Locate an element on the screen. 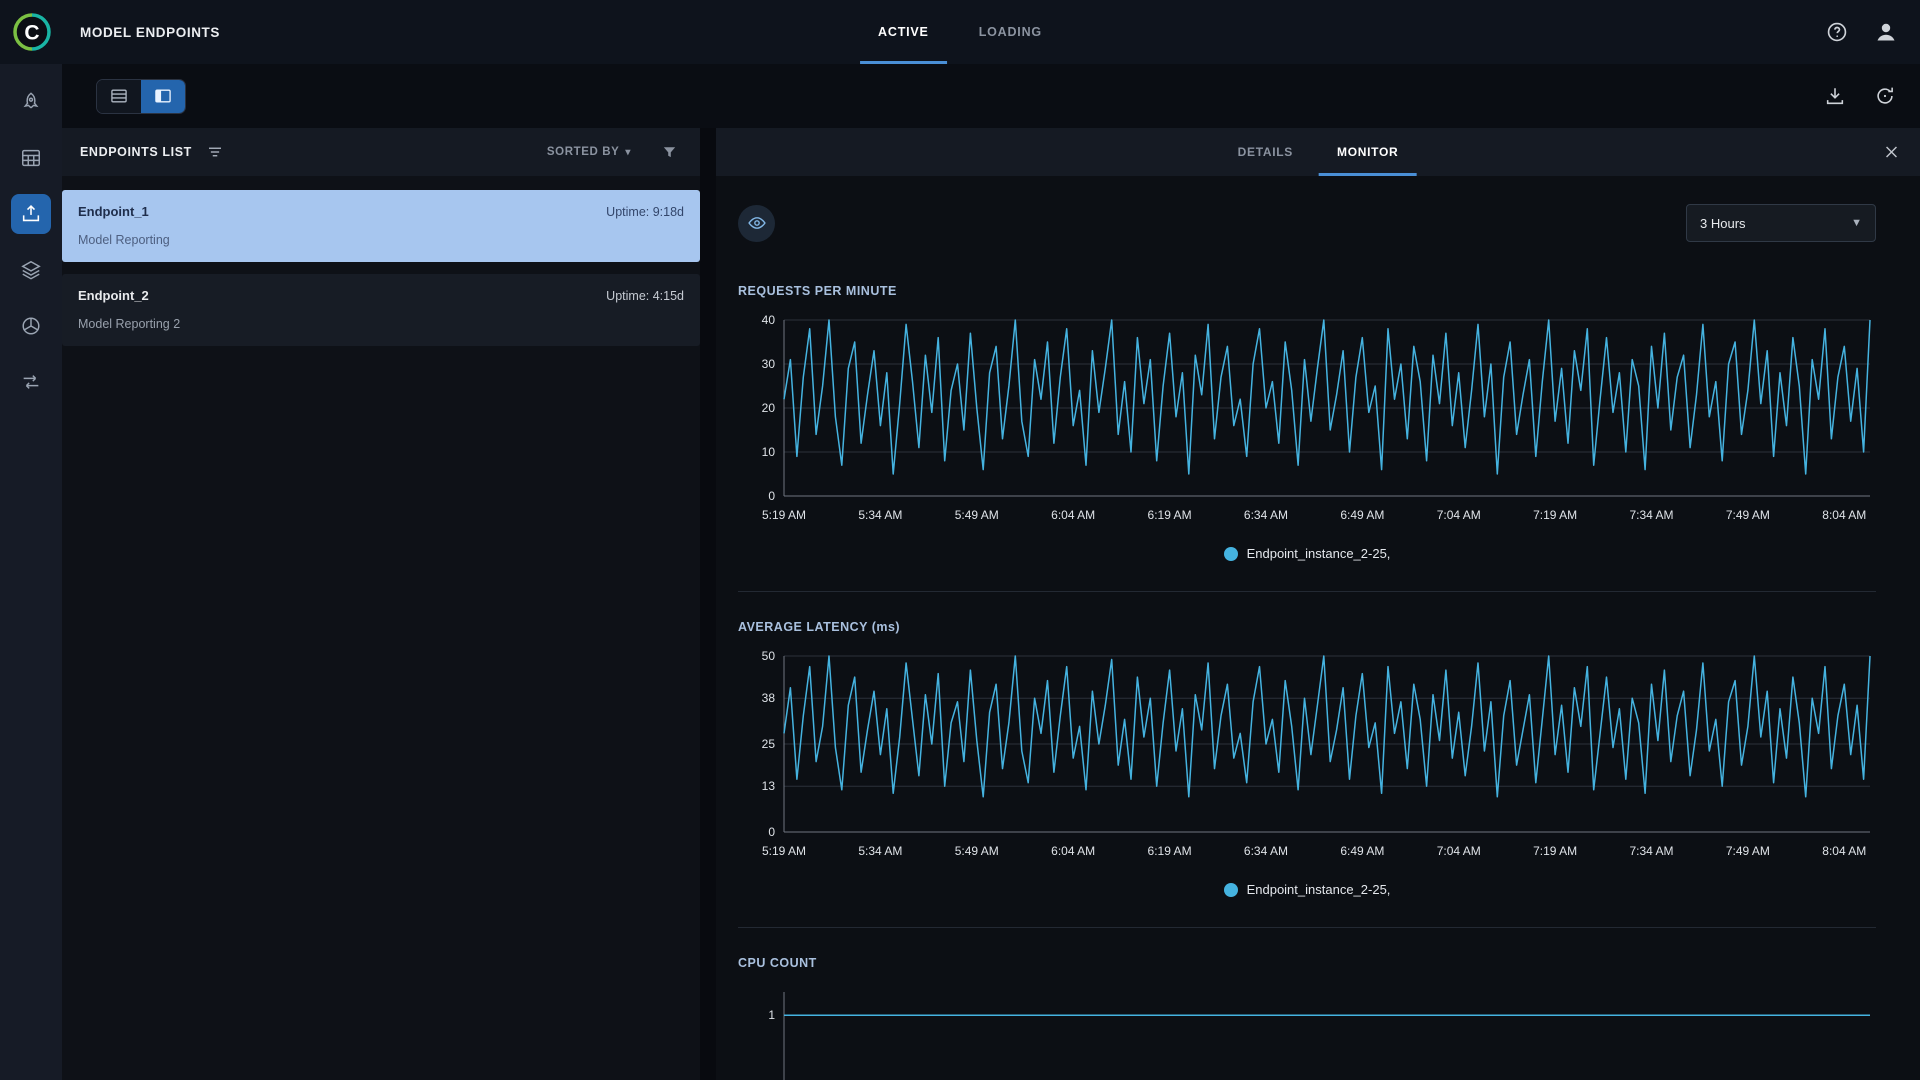 The height and width of the screenshot is (1080, 1920). header-actions is located at coordinates (1862, 32).